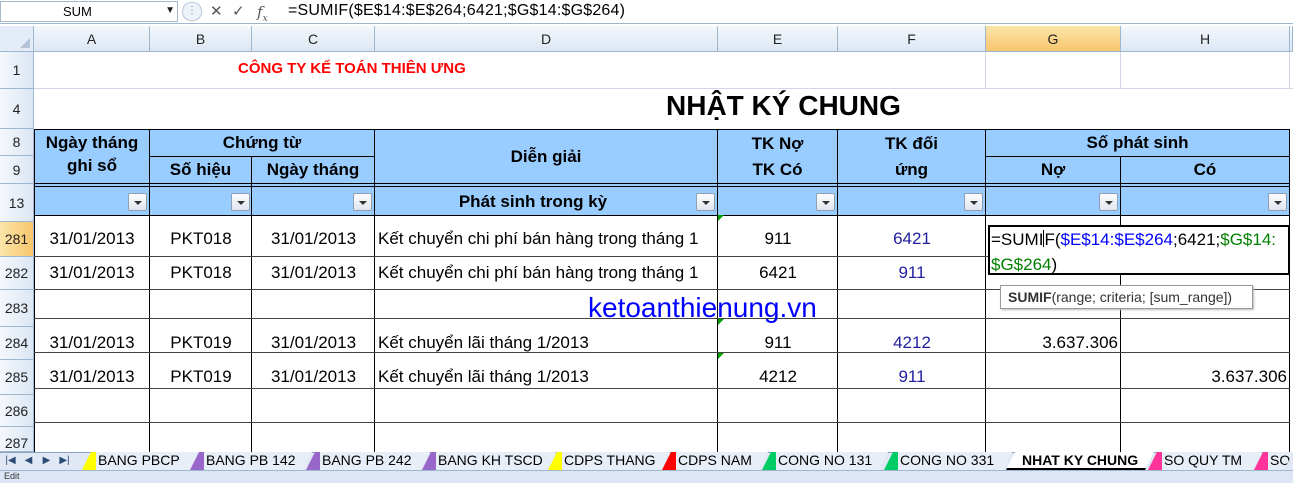  I want to click on column-header-e: E, so click(778, 39).